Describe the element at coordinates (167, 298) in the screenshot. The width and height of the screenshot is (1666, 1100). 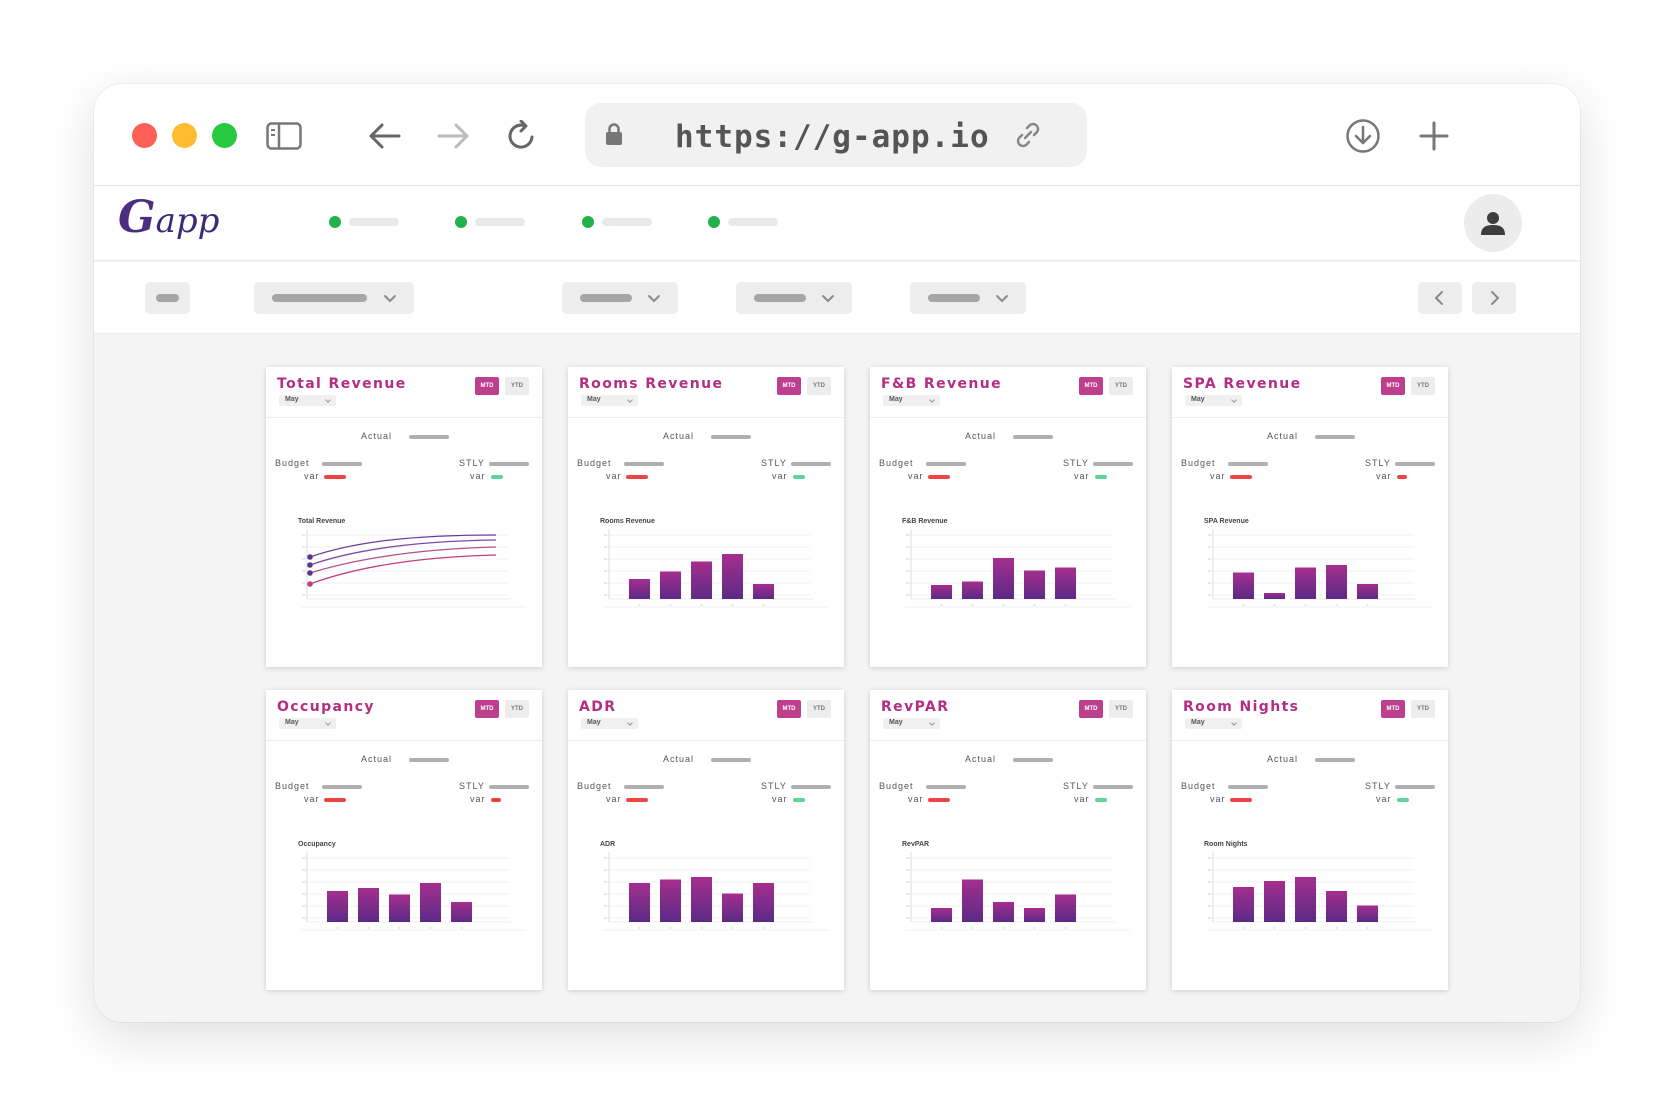
I see `filter-toggle` at that location.